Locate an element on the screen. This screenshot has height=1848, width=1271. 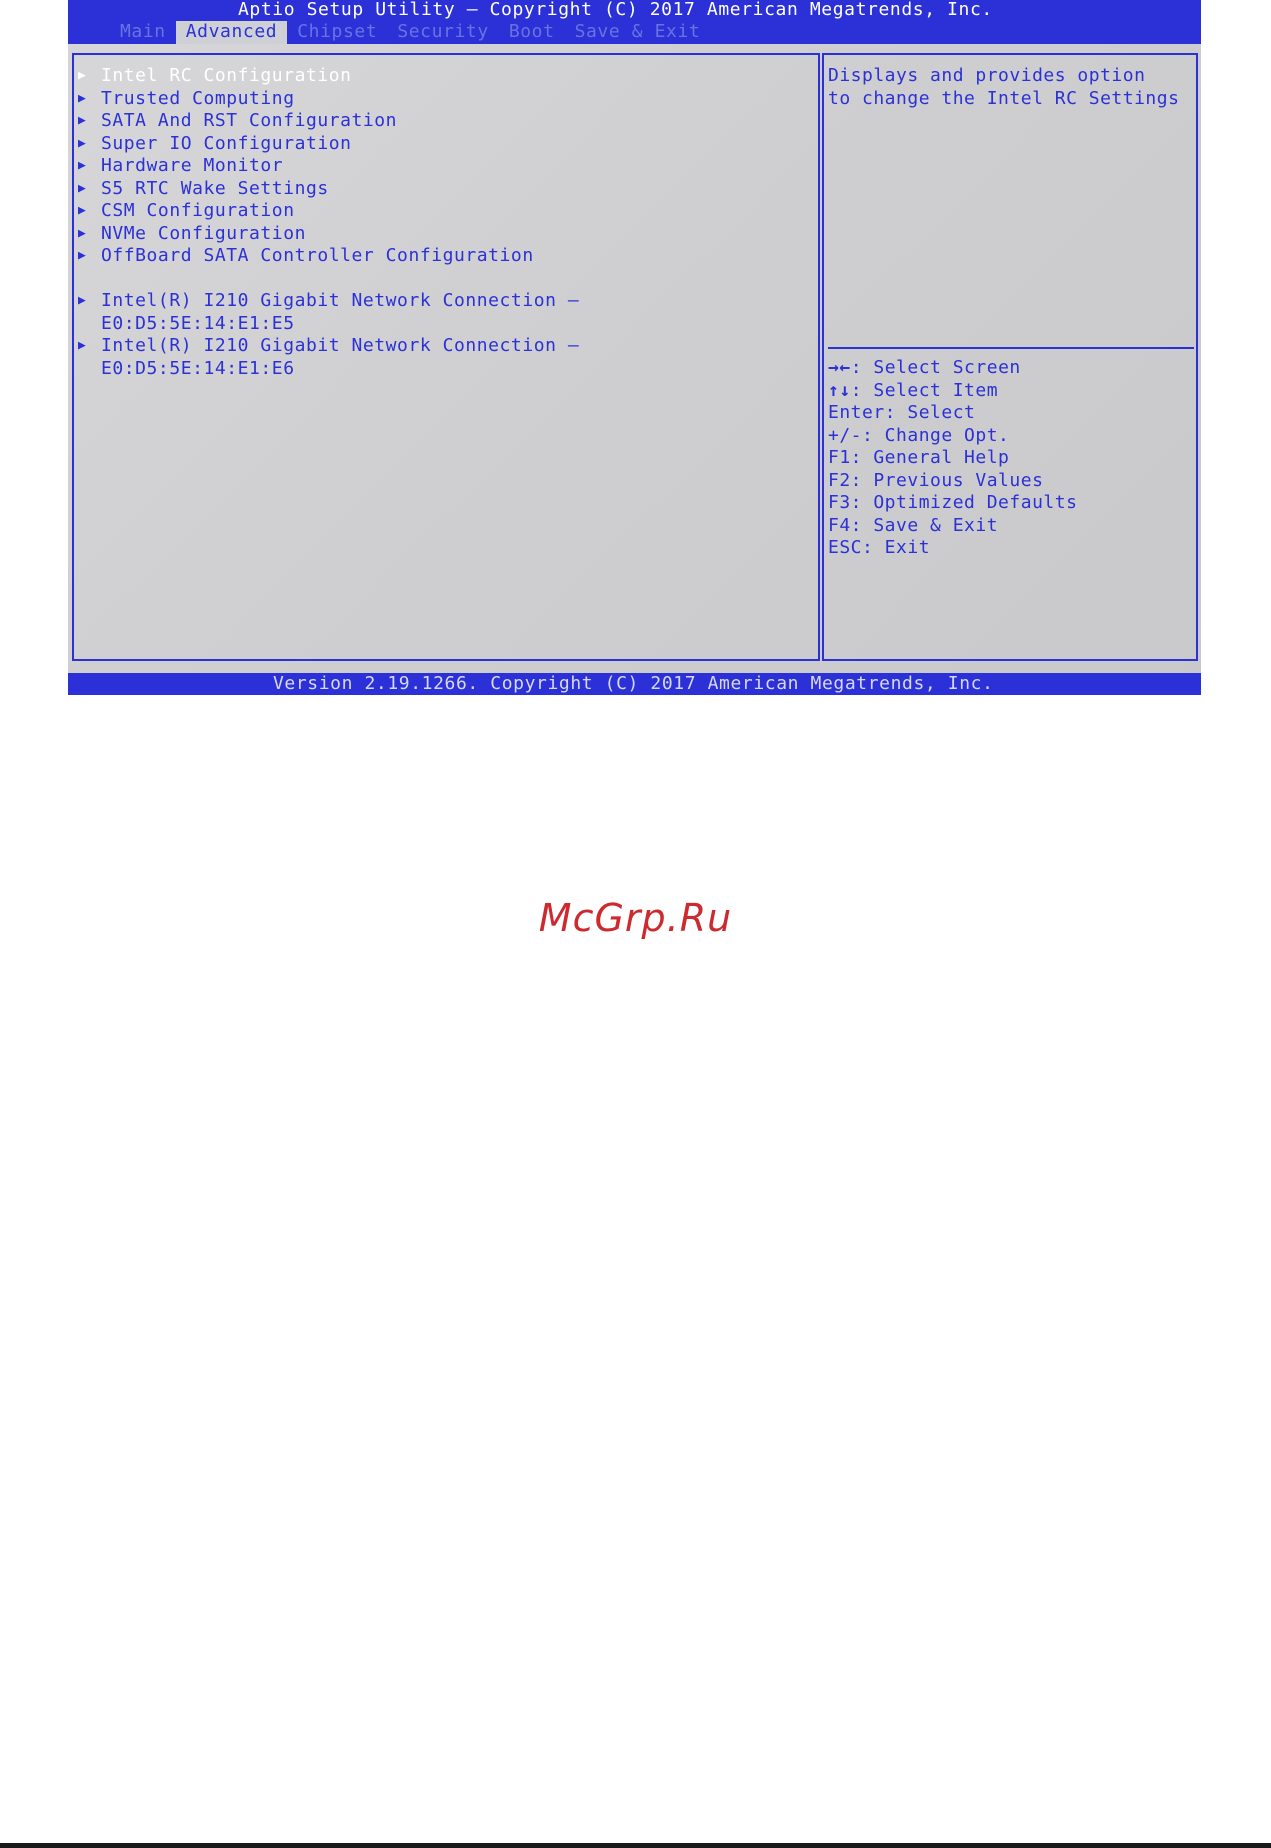
menu-item-label: CSM Configuration is located at coordinates (198, 210).